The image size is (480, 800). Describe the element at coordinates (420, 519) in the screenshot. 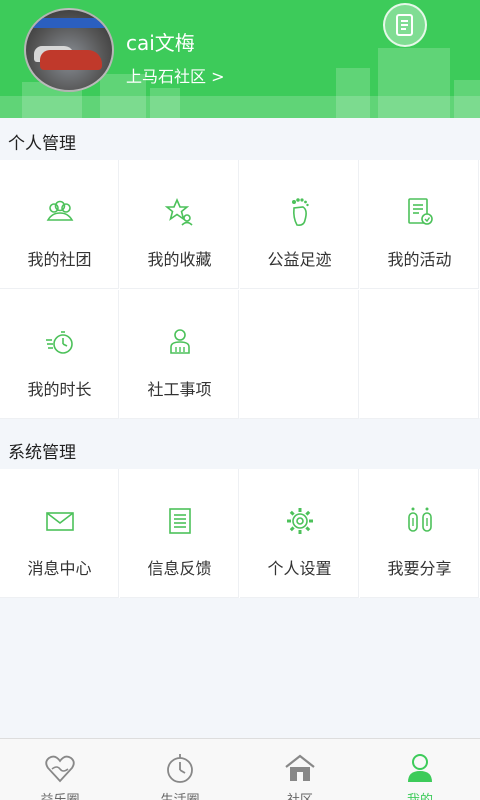

I see `share-icon` at that location.